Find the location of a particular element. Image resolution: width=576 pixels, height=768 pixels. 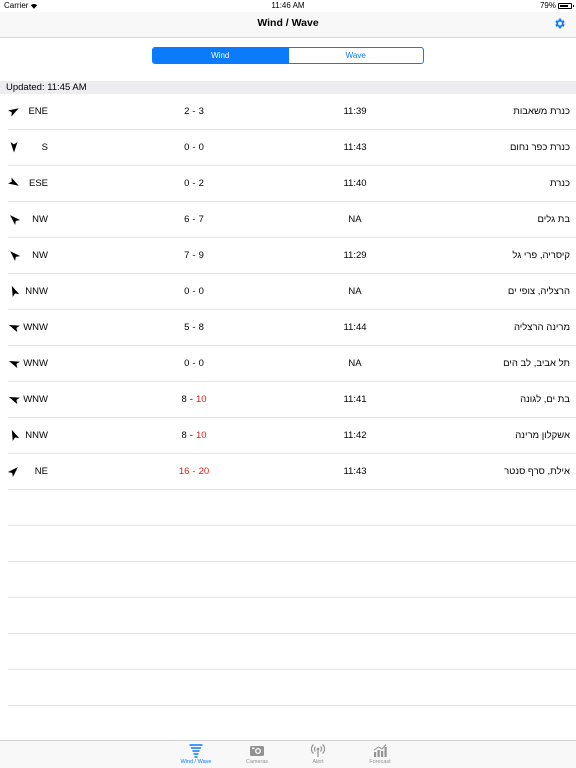

battery-icon is located at coordinates (566, 6).